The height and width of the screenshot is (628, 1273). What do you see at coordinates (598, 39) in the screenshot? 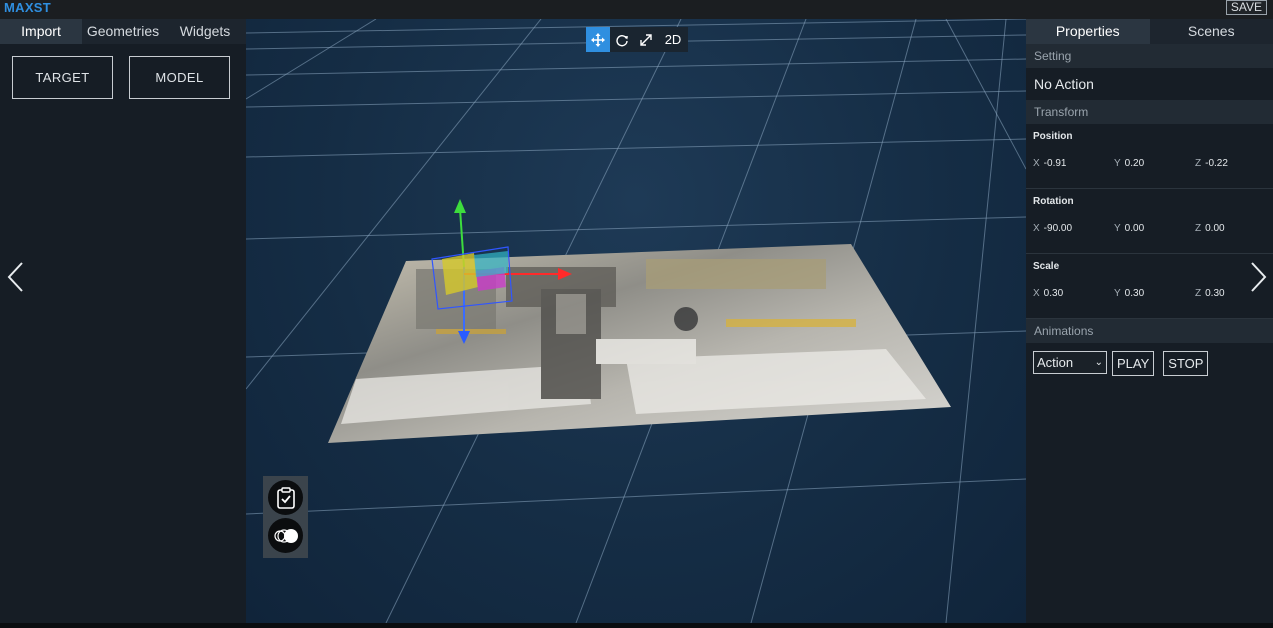
I see `move-tool-icon` at bounding box center [598, 39].